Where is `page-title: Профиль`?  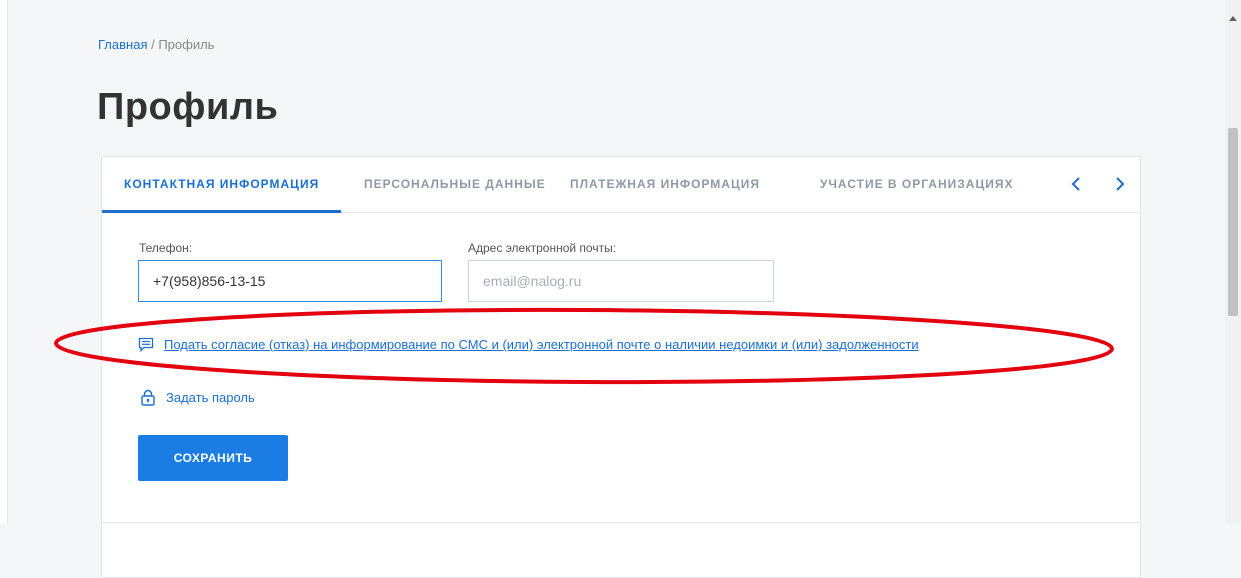 page-title: Профиль is located at coordinates (188, 107).